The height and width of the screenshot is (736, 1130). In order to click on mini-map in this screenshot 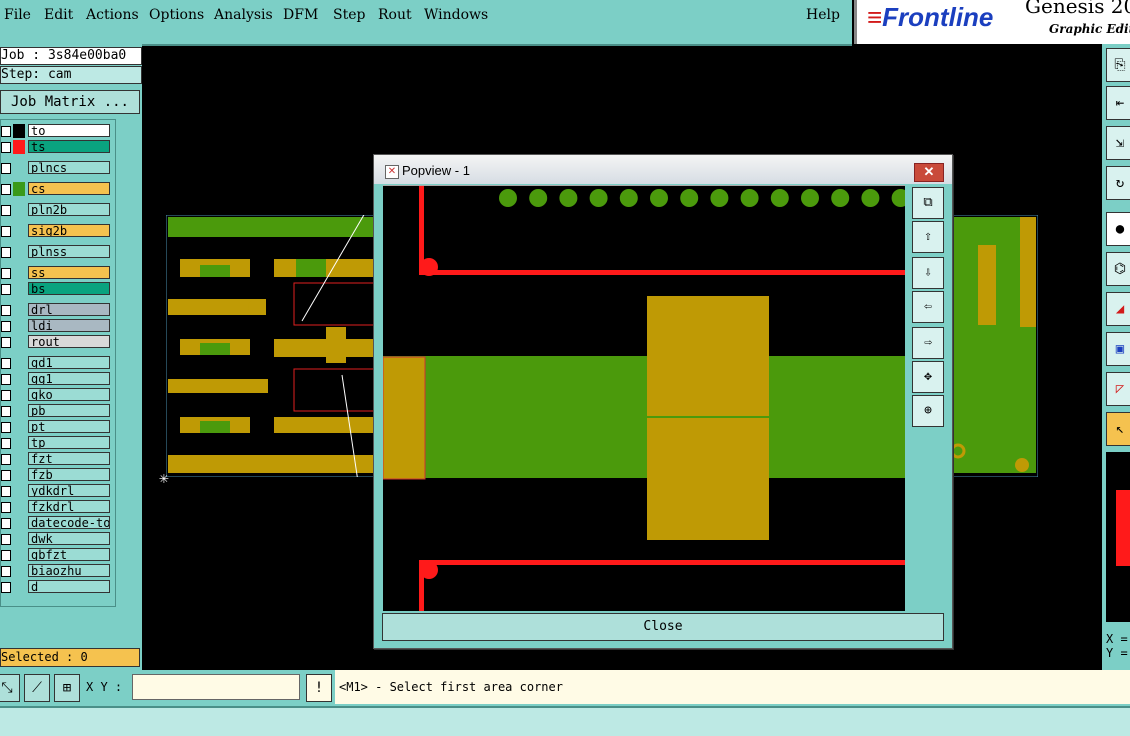, I will do `click(1118, 537)`.